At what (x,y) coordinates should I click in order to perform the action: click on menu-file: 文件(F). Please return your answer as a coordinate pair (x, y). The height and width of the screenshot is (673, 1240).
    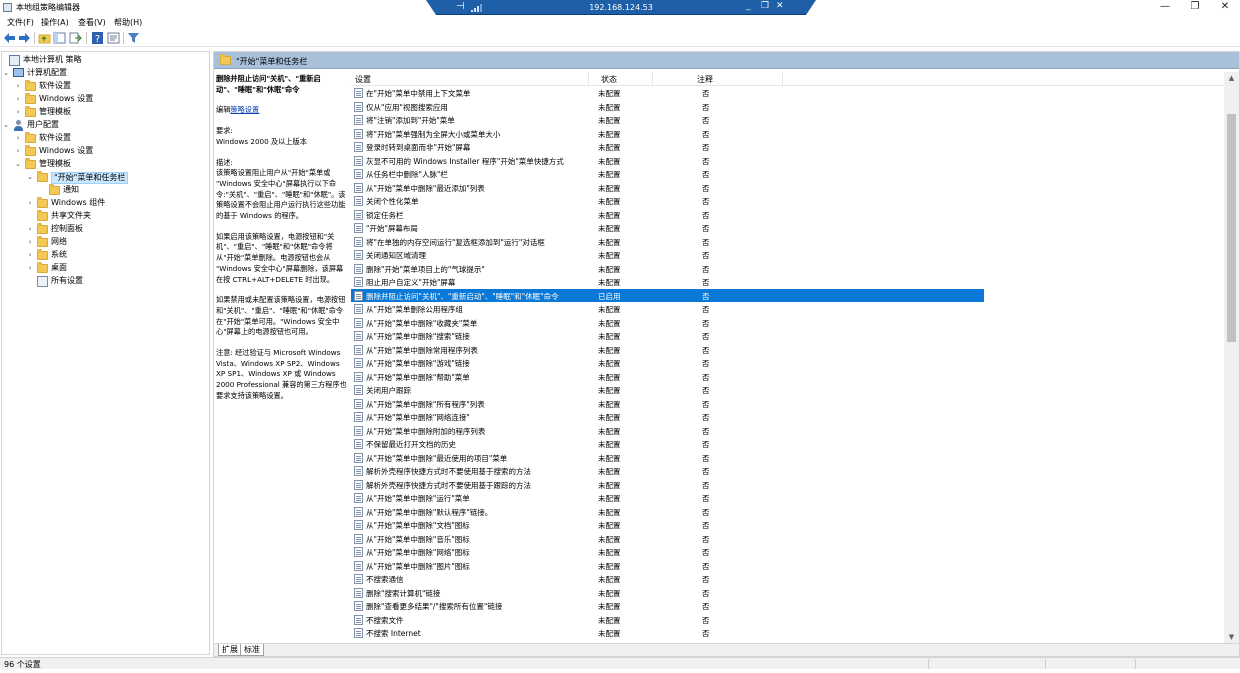
    Looking at the image, I should click on (20, 22).